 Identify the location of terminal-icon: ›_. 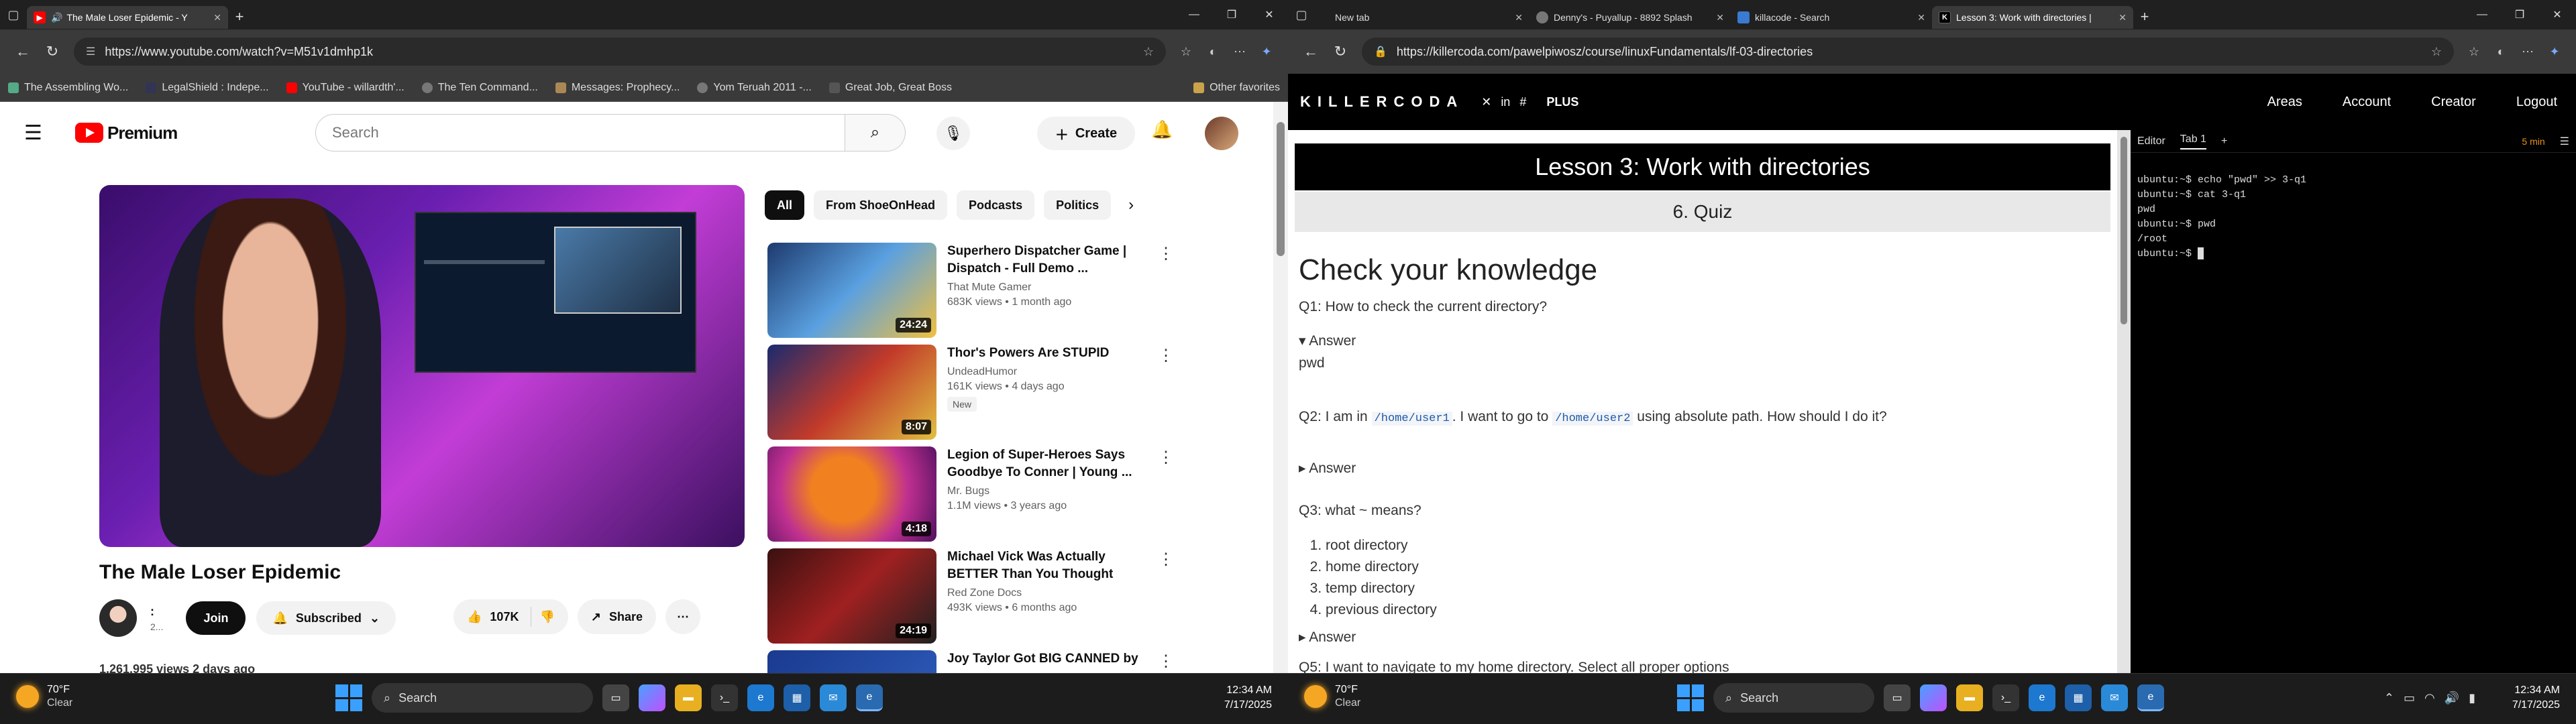
(724, 697).